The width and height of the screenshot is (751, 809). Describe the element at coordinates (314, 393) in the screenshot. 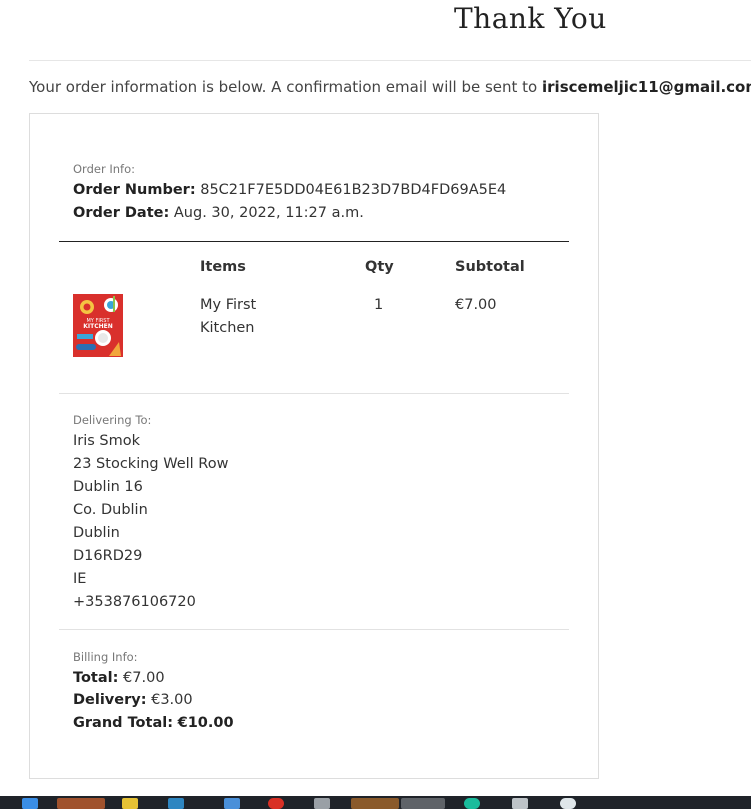

I see `delivery-divider` at that location.